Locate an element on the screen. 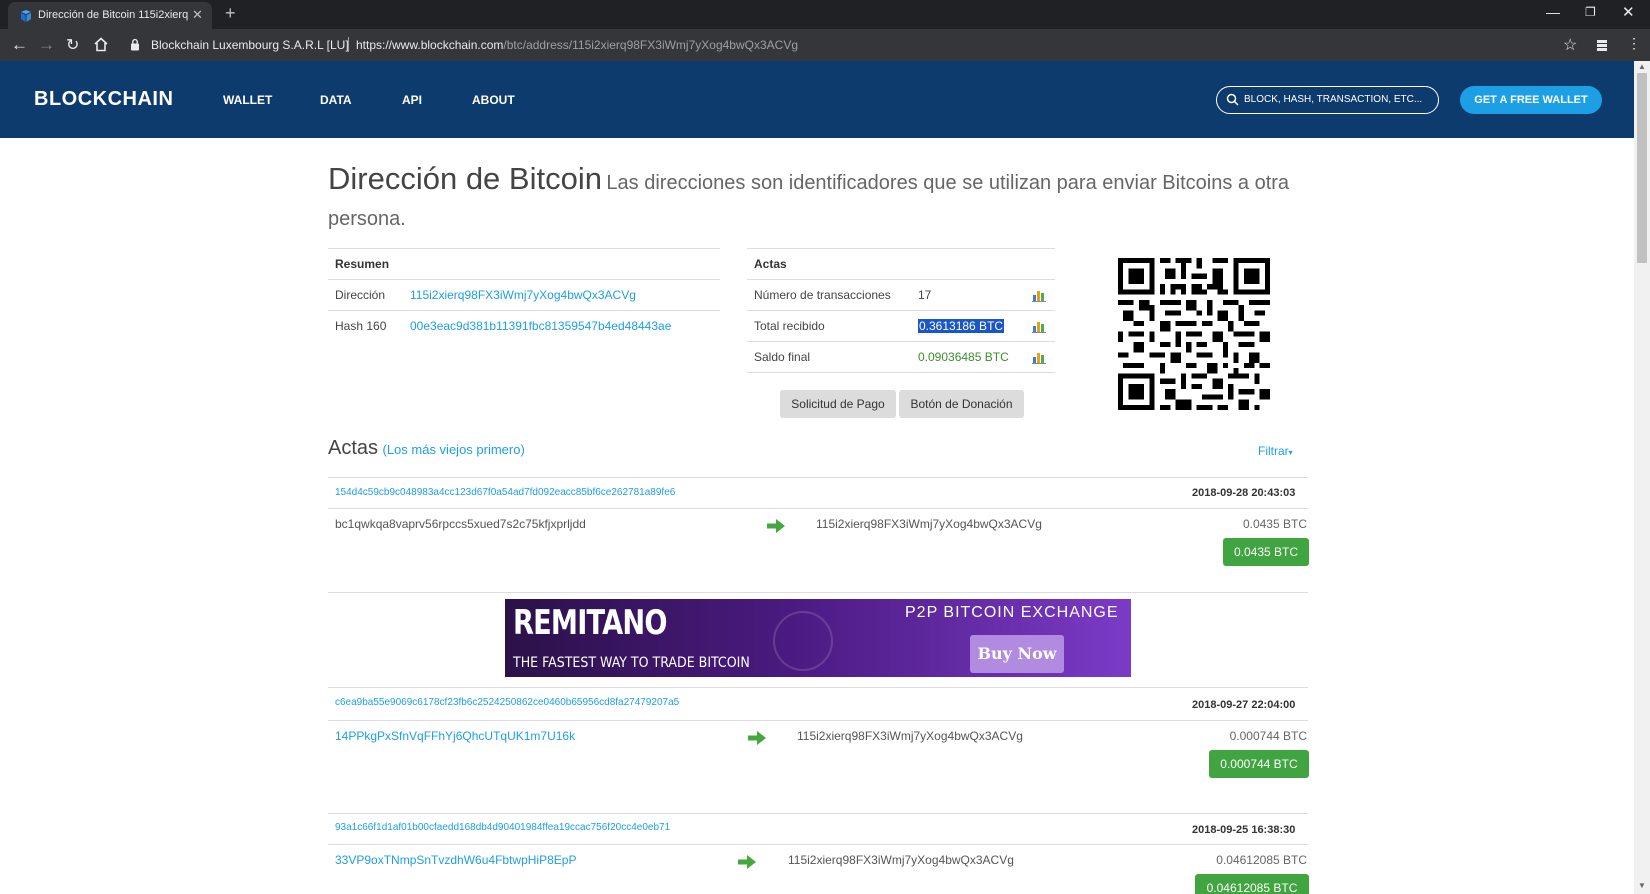 Image resolution: width=1650 pixels, height=894 pixels. bookmark-star-icon: ☆ is located at coordinates (1570, 45).